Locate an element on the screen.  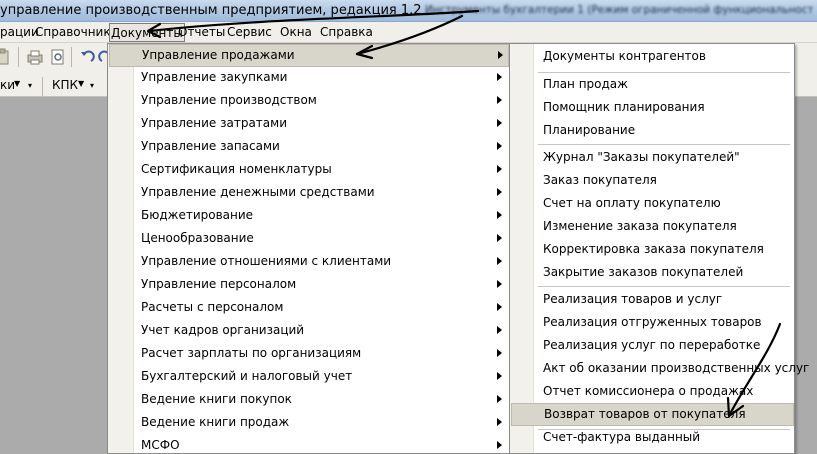
menu-item-payroll-calc: Расчет зарплаты по организациям is located at coordinates (309, 354).